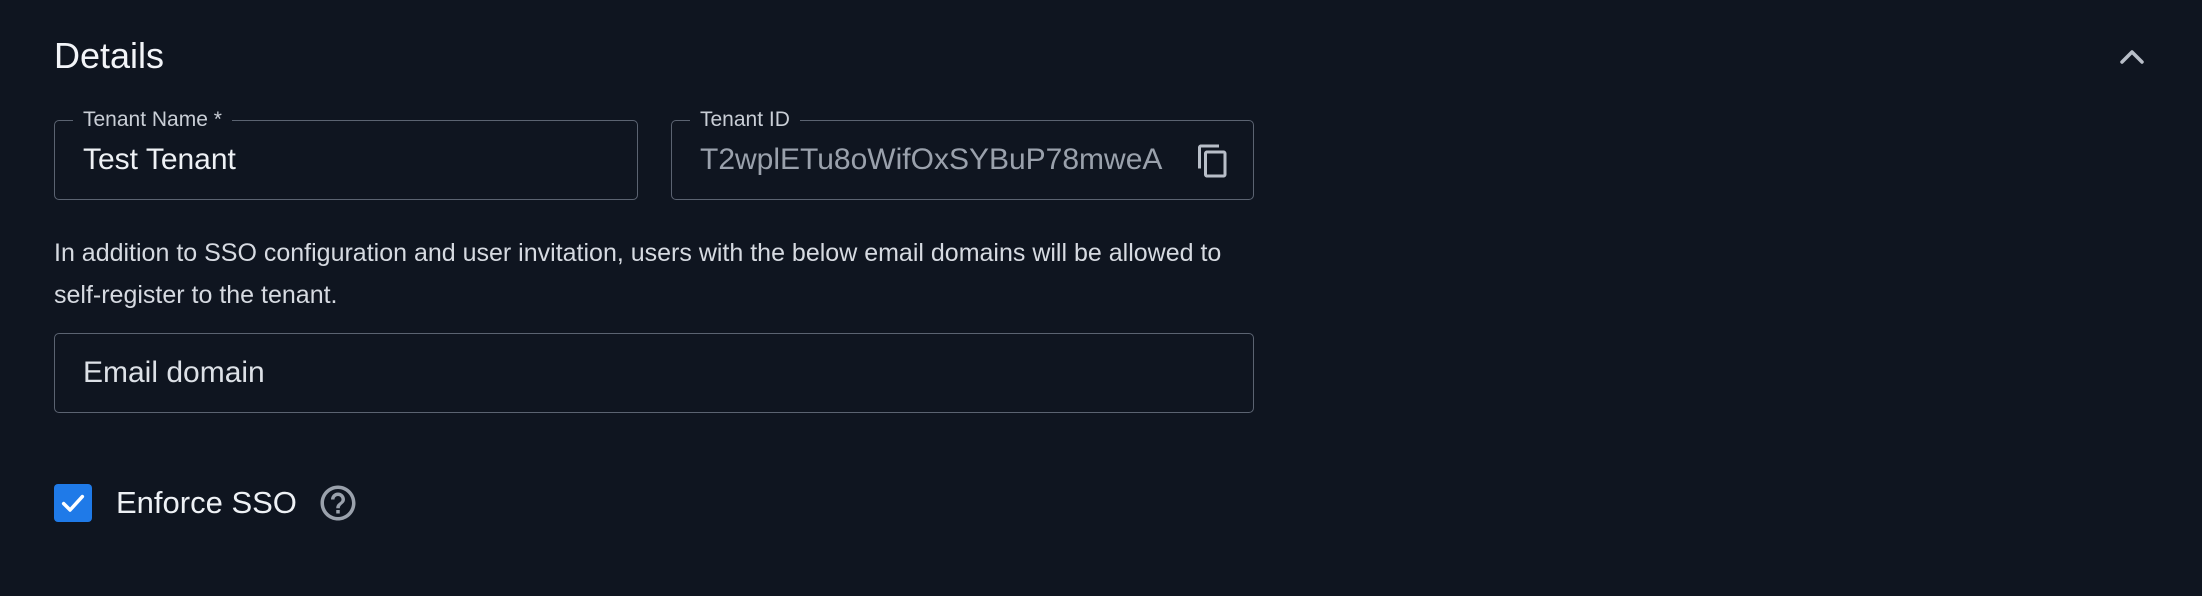 The image size is (2202, 596). Describe the element at coordinates (109, 55) in the screenshot. I see `section-title: Details` at that location.